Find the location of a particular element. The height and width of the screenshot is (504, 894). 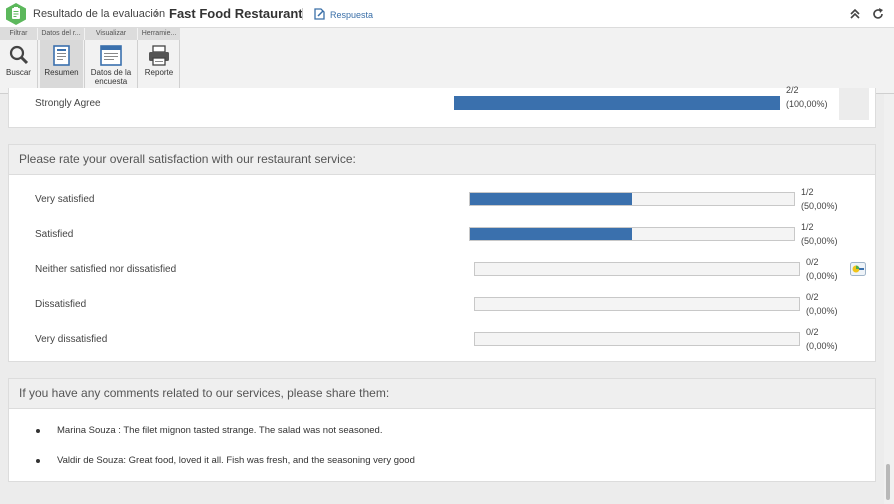

prev-option-label: Strongly Agree is located at coordinates (68, 103).